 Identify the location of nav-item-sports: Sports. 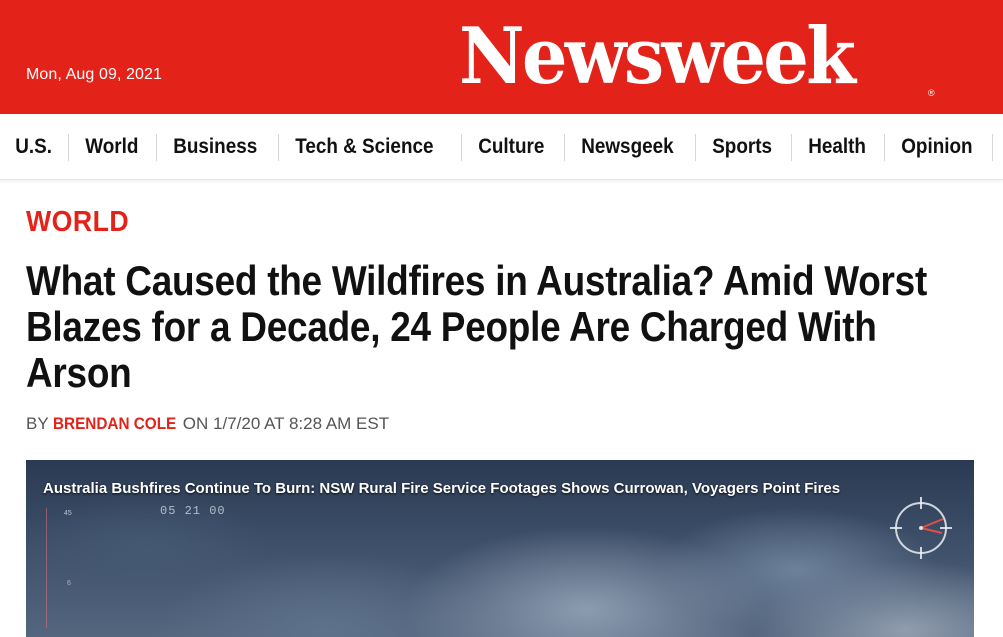
(742, 146).